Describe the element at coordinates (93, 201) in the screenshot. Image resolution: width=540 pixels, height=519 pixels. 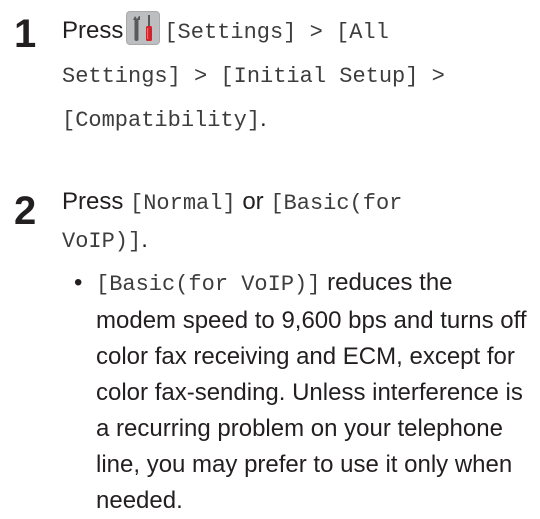
I see `step-2-press-text: Press` at that location.